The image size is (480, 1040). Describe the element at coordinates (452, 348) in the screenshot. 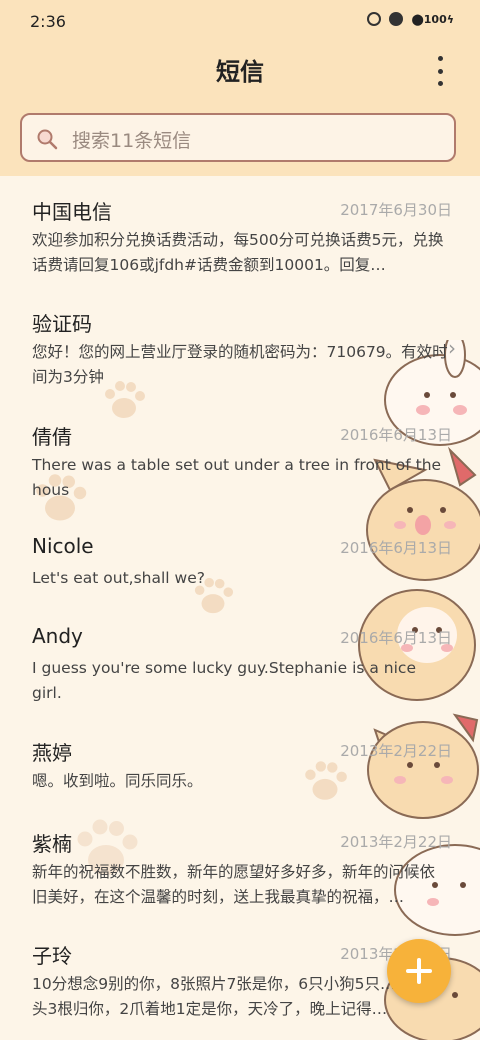

I see `chevron-right-icon: ›` at that location.